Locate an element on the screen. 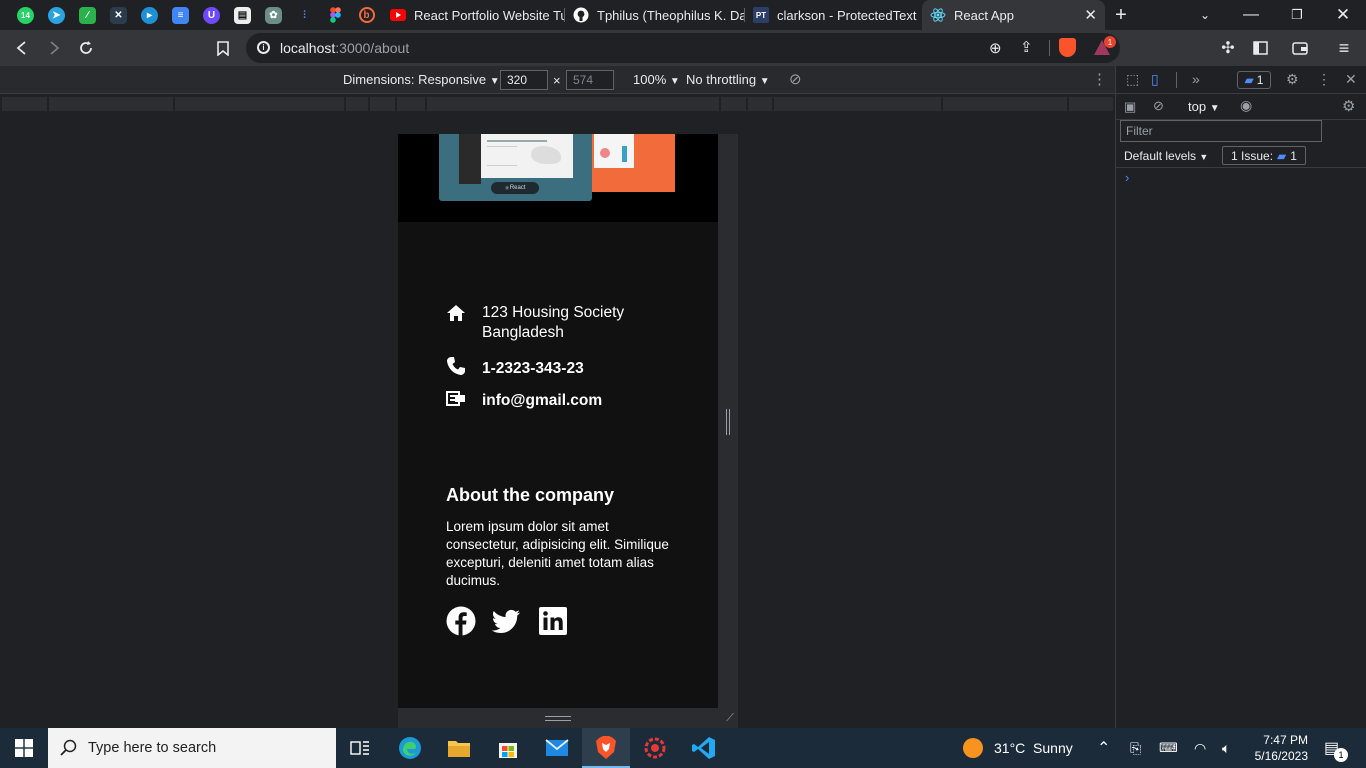  forward-button is located at coordinates (54, 48).